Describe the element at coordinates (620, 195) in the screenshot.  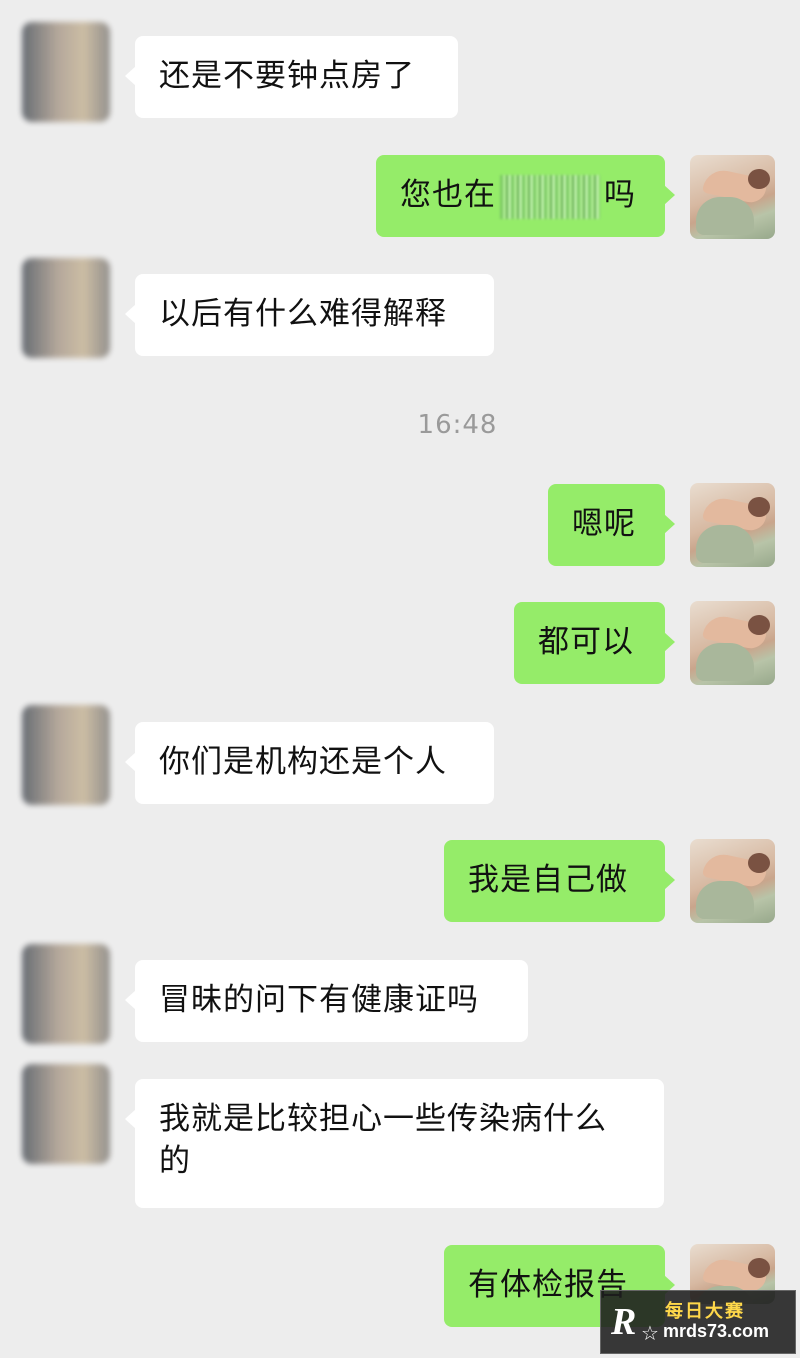
I see `message-text-after: 吗` at that location.